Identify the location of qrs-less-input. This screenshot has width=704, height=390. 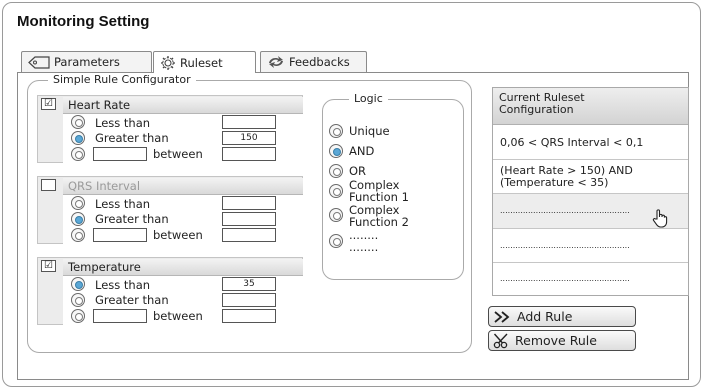
(249, 203).